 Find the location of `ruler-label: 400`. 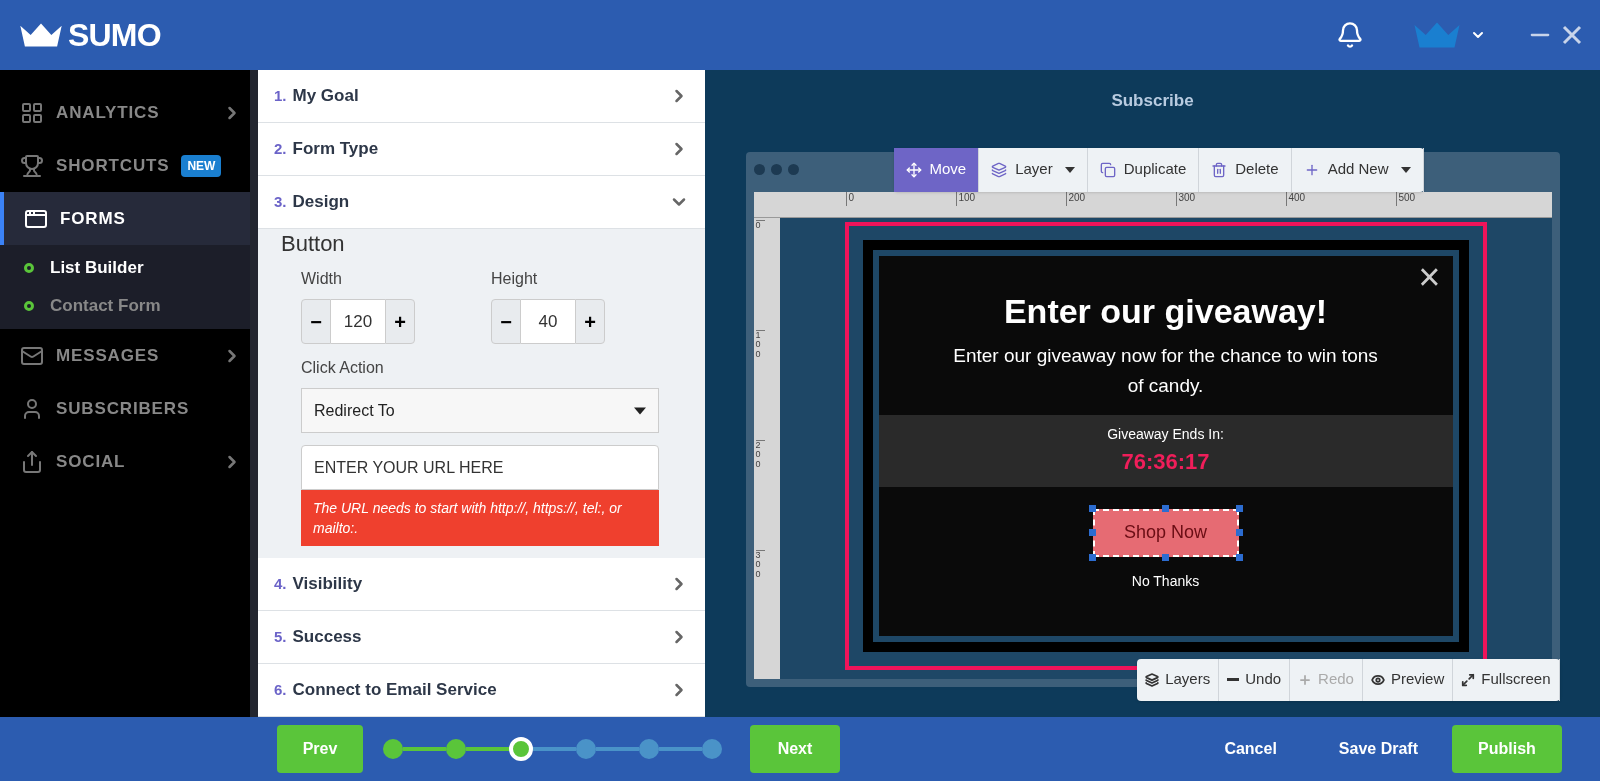

ruler-label: 400 is located at coordinates (1340, 198).